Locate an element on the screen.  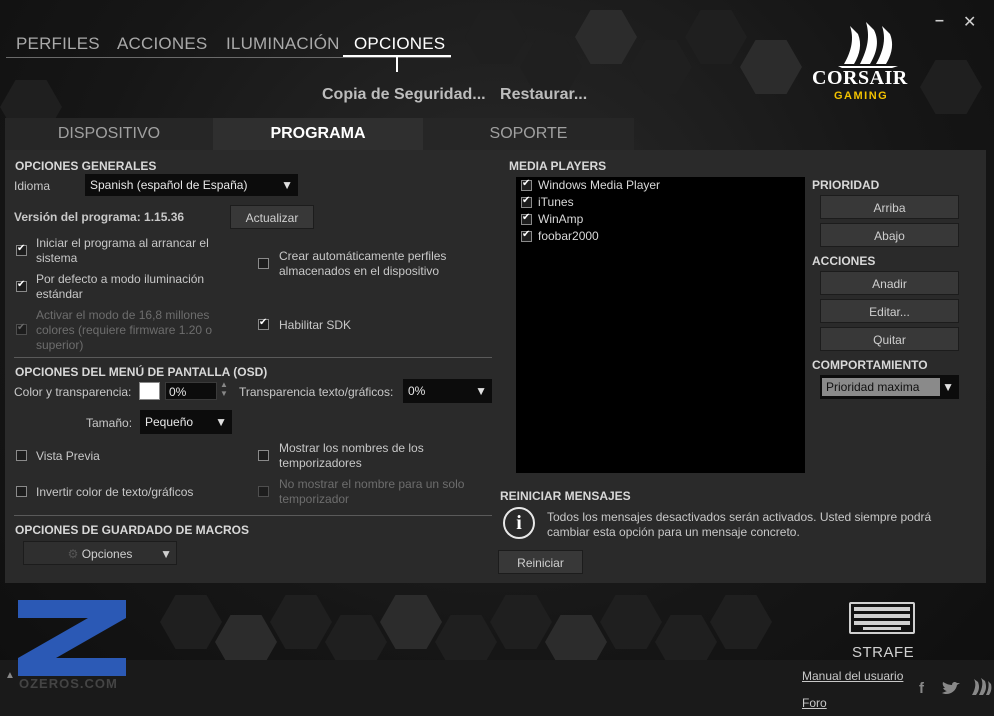
tab-iluminacion: ILUMINACIÓN is located at coordinates (283, 44).